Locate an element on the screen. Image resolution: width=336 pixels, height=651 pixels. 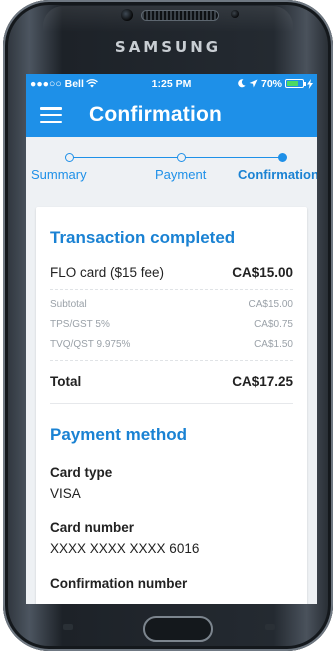
carrier-signal: ●●●○○ Bell is located at coordinates (57, 83).